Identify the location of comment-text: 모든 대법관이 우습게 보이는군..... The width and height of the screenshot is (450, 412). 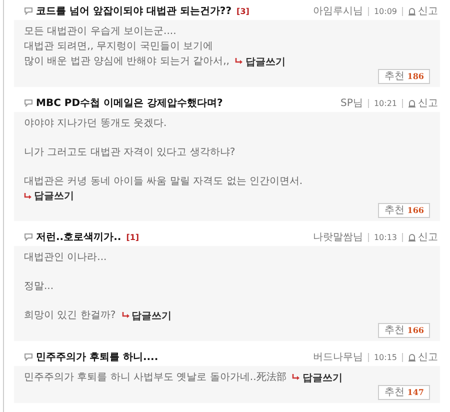
(100, 32).